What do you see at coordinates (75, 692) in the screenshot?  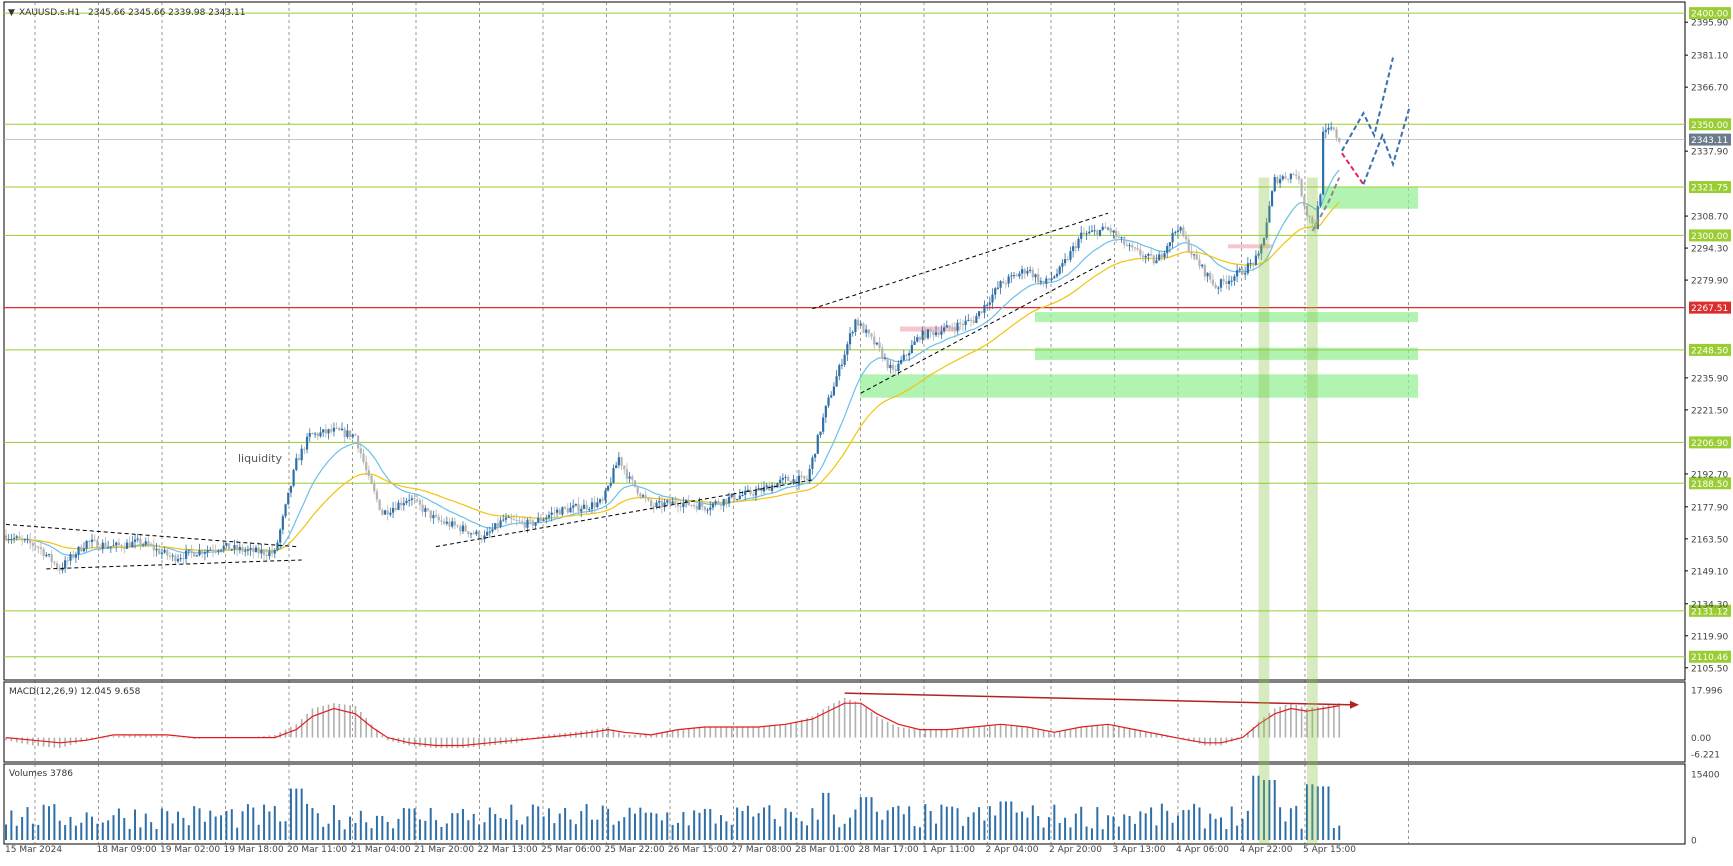 I see `macd-title: MACD(12,26,9) 12.045 9.658` at bounding box center [75, 692].